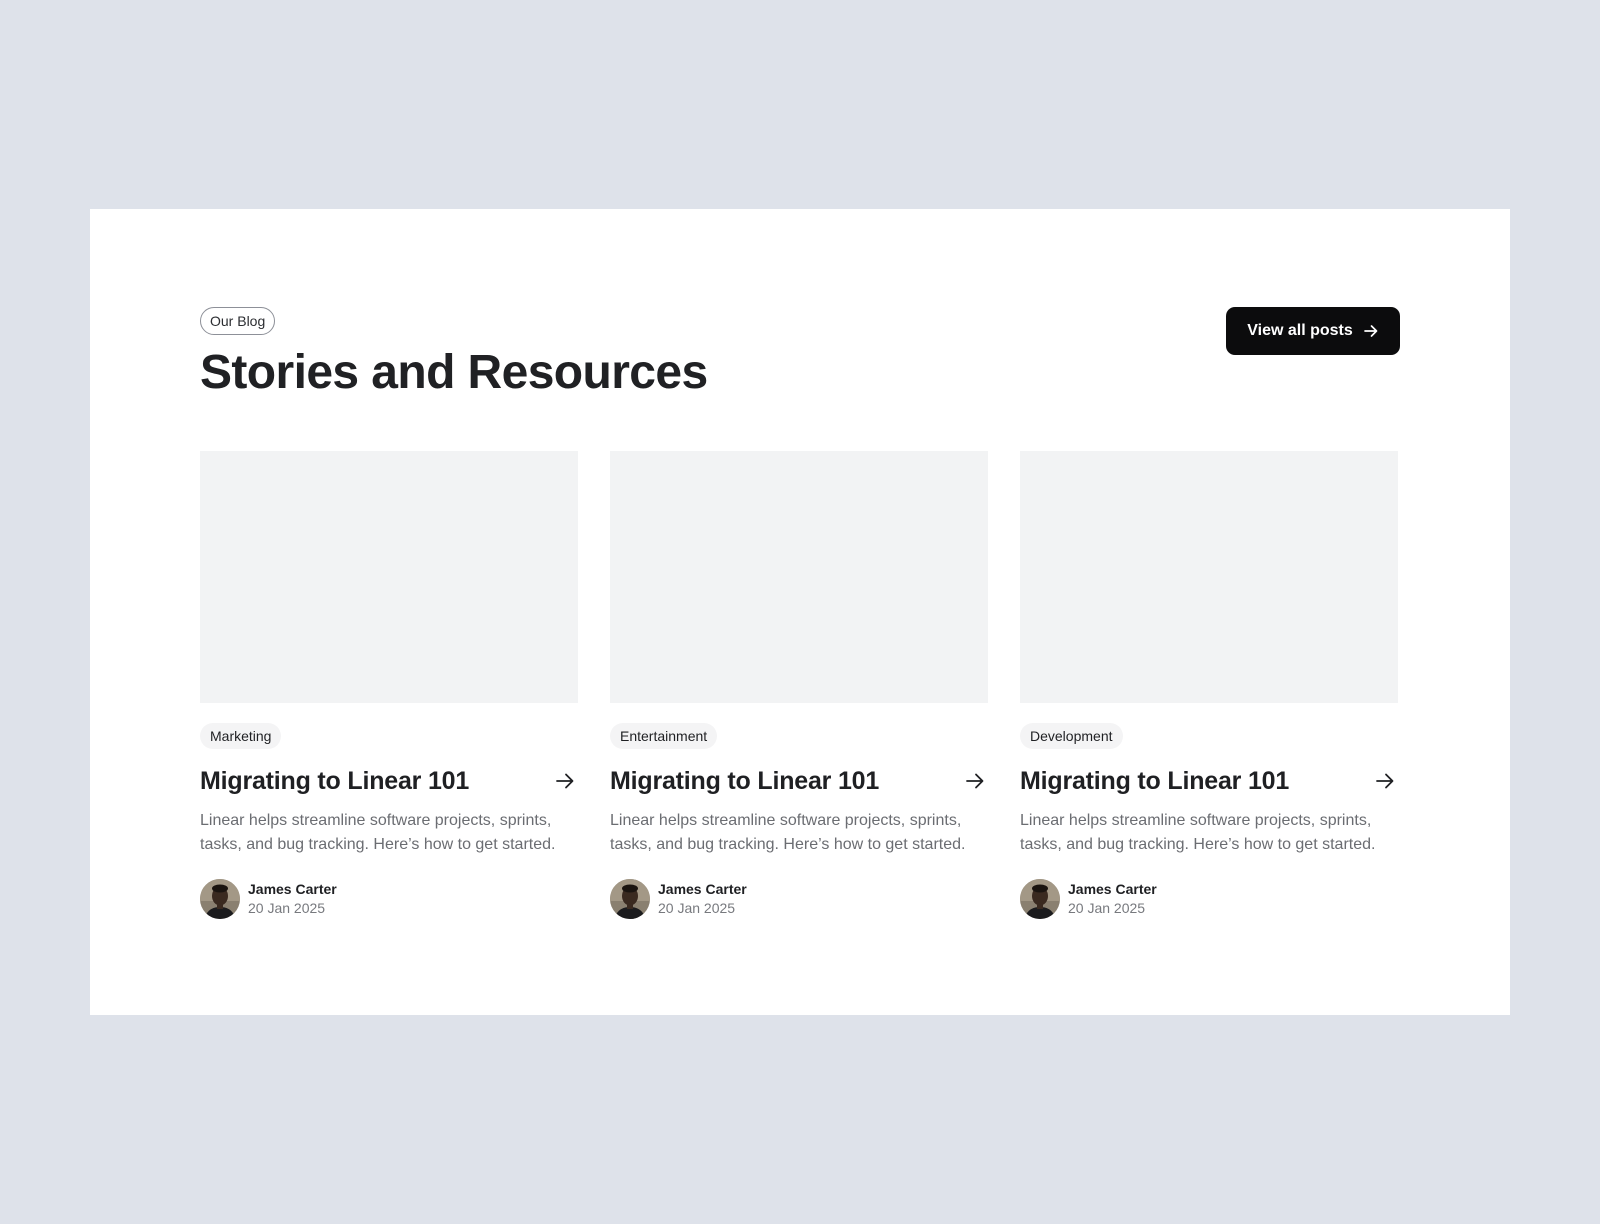  I want to click on section-title: Stories and Resources, so click(454, 372).